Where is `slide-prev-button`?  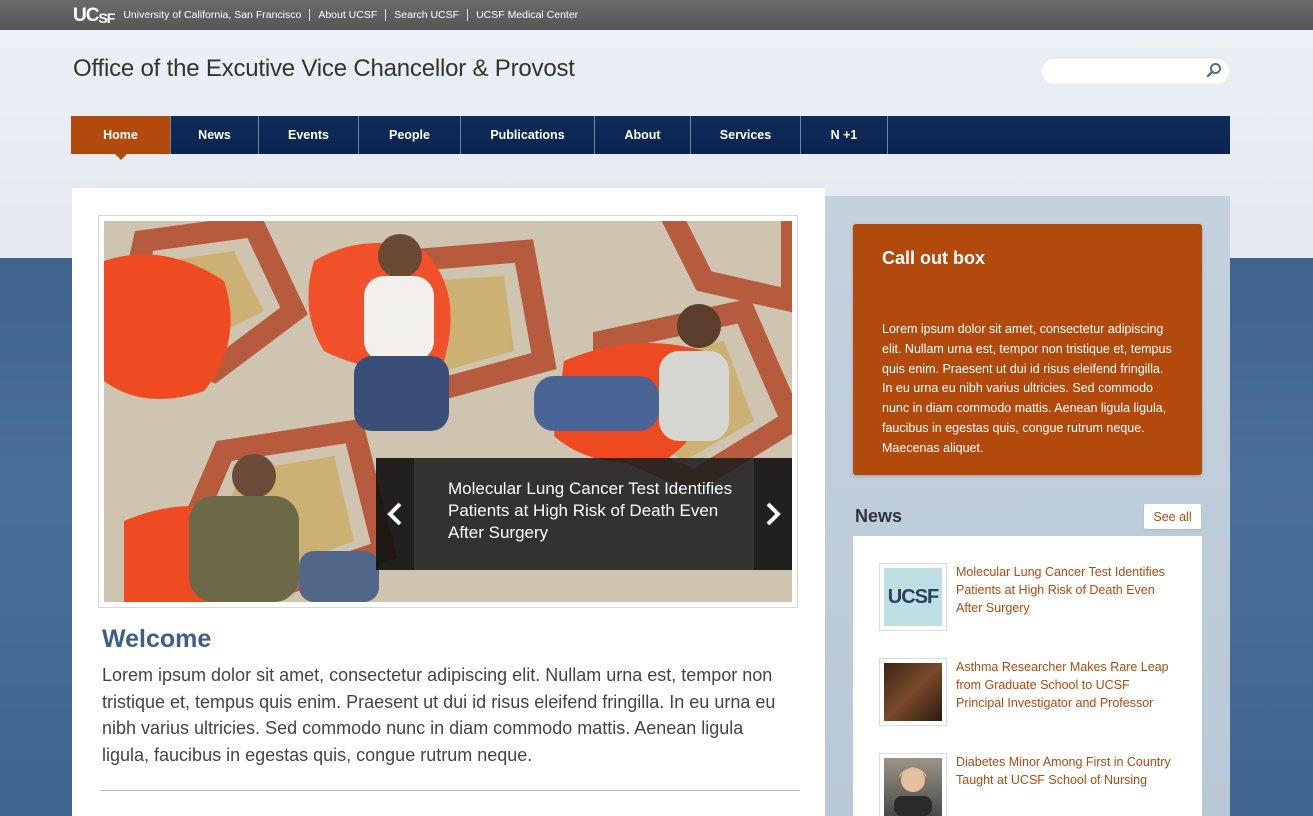
slide-prev-button is located at coordinates (395, 514).